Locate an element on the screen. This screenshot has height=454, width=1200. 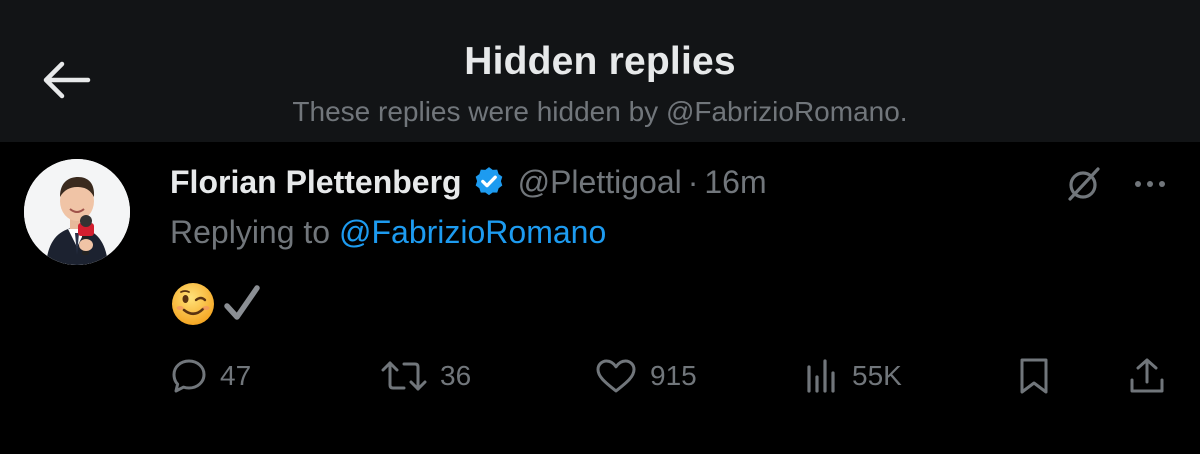
repost-button: 36 is located at coordinates (425, 376).